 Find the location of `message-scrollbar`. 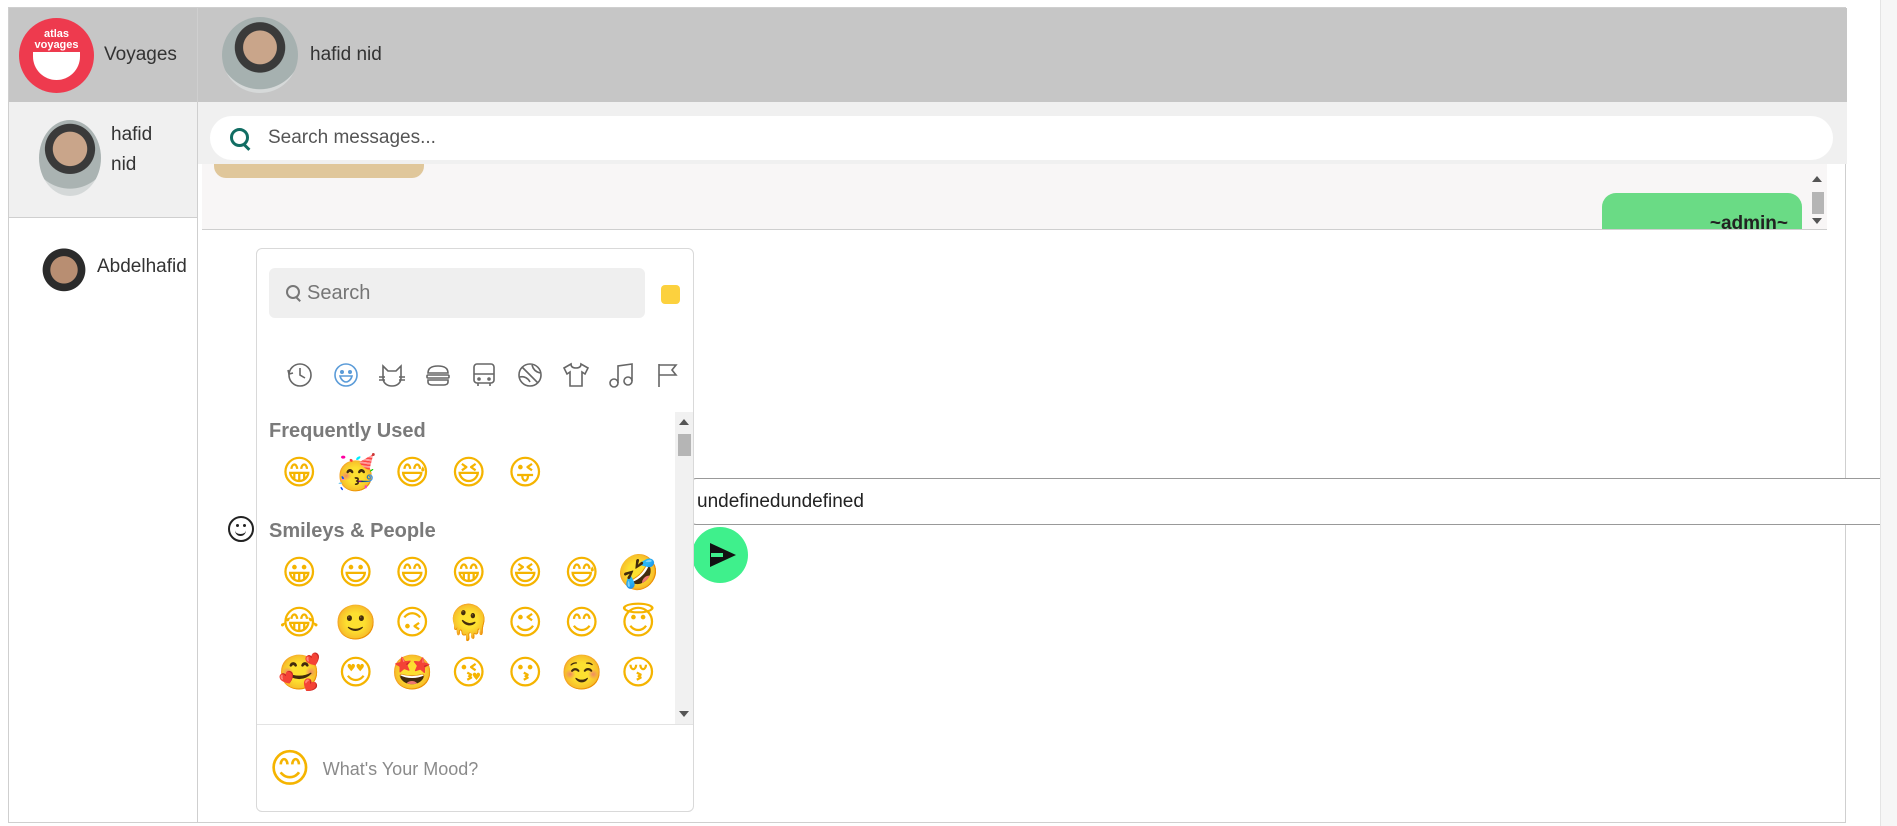

message-scrollbar is located at coordinates (1817, 194).